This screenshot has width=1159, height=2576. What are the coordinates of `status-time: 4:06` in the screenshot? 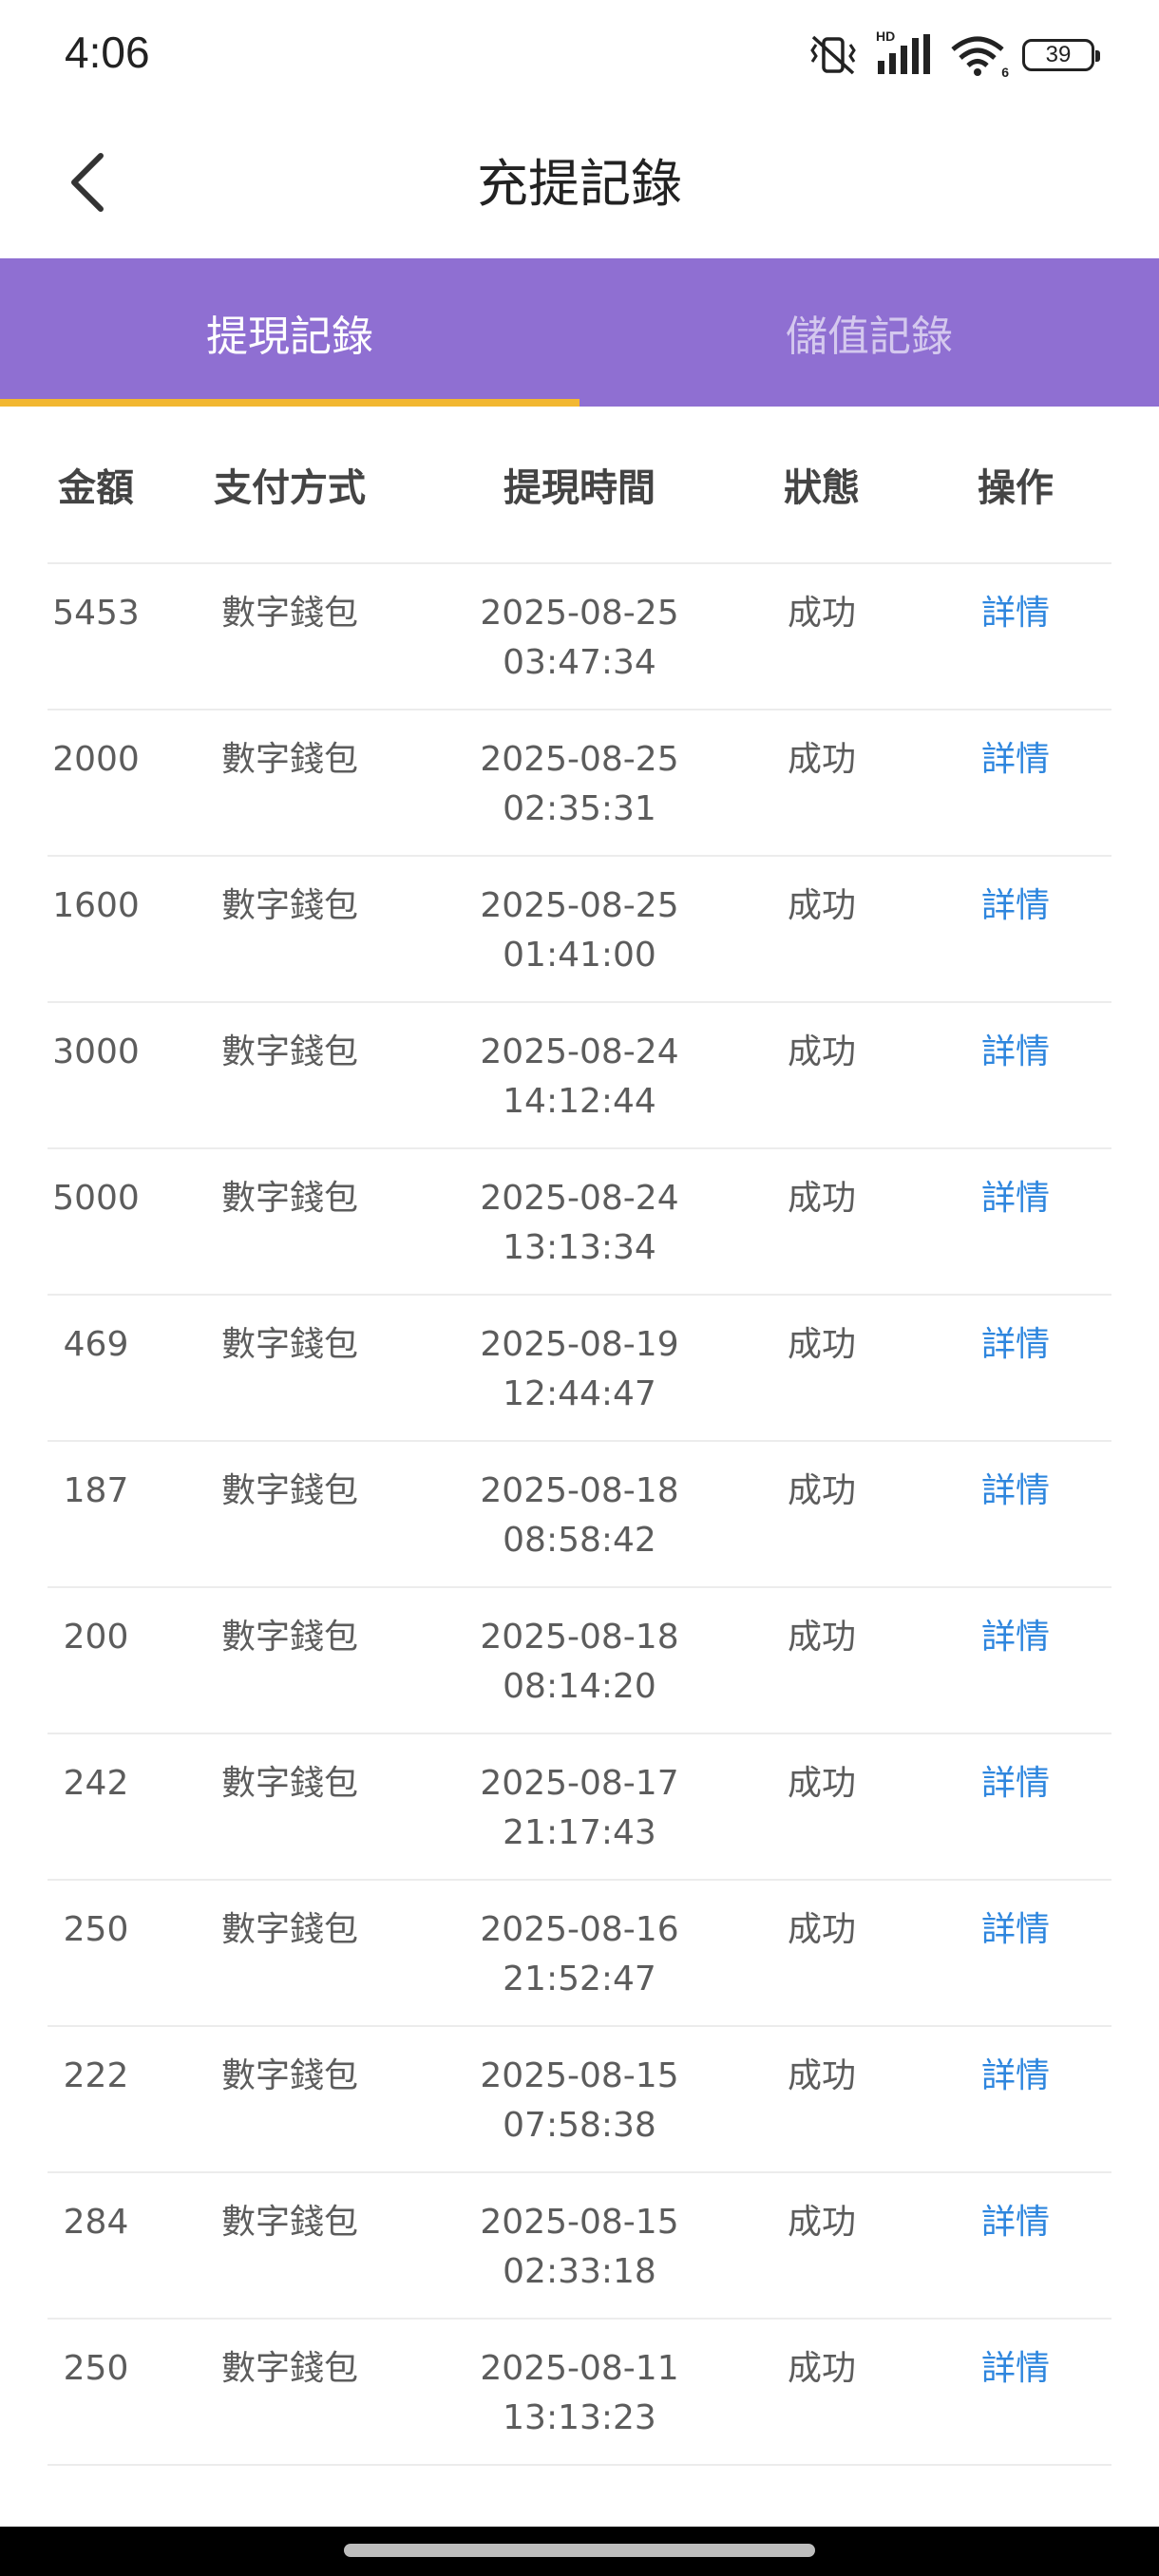 It's located at (107, 52).